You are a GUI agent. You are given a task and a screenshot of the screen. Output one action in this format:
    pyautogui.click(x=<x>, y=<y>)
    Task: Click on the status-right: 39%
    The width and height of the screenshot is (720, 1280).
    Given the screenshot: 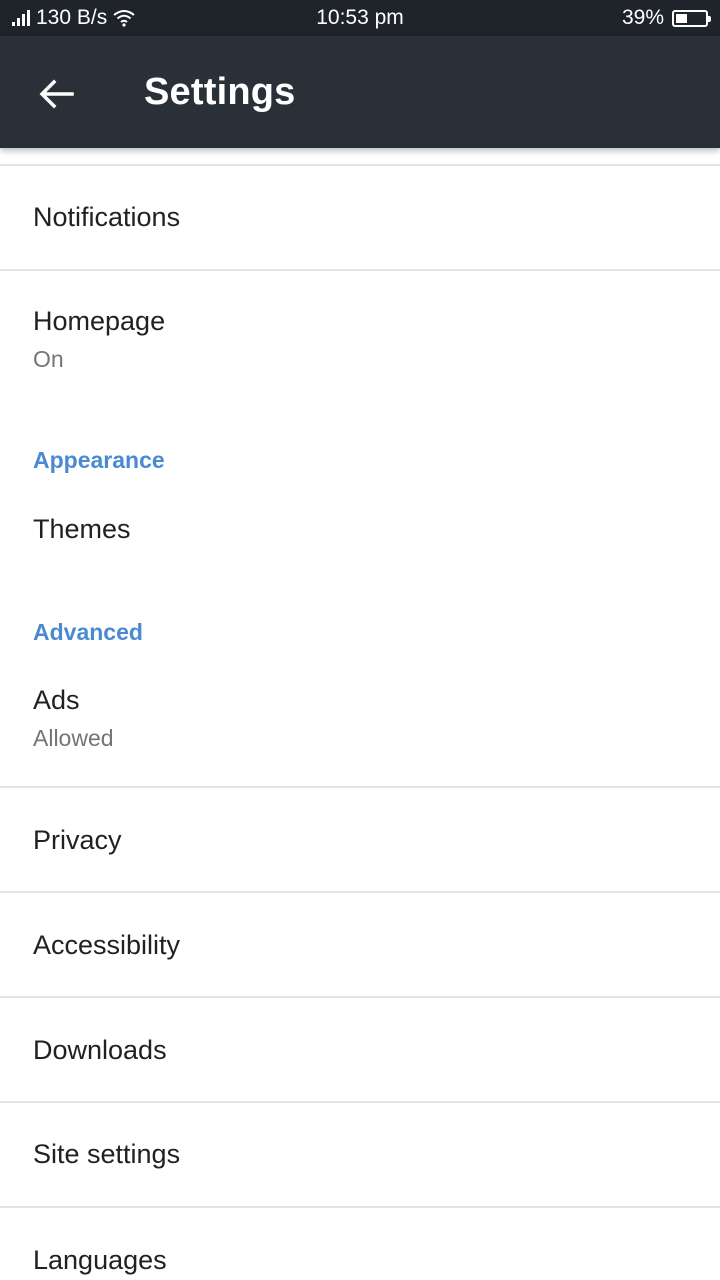 What is the action you would take?
    pyautogui.click(x=666, y=18)
    